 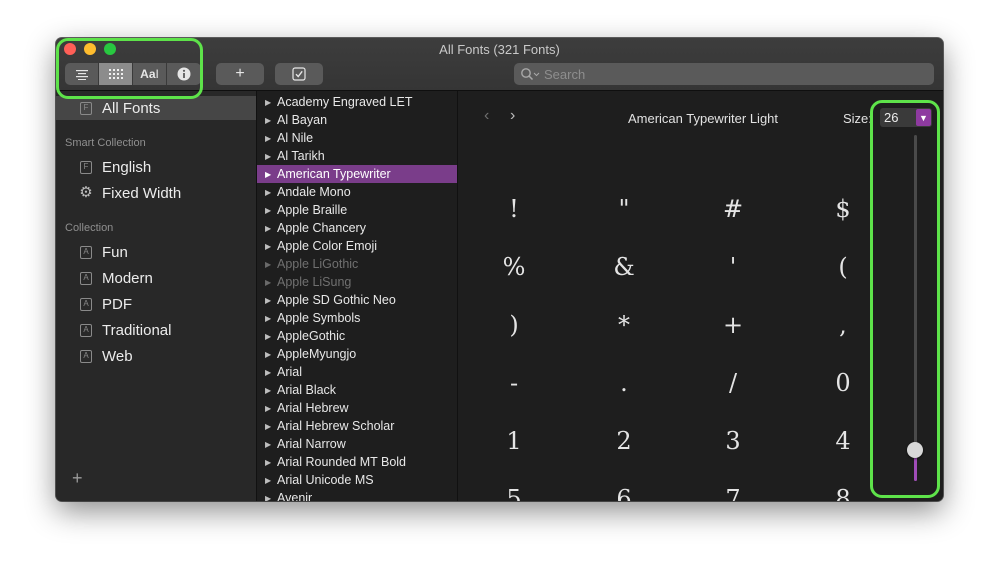 I want to click on sidebar-item-fun: A Fun, so click(x=156, y=252).